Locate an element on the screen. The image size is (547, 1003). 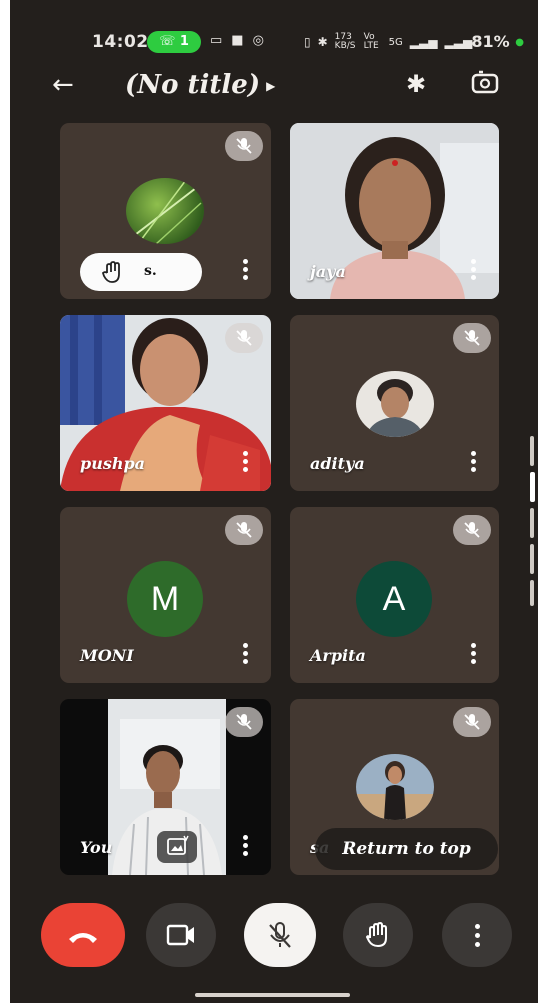
background-effects-button is located at coordinates (177, 847).